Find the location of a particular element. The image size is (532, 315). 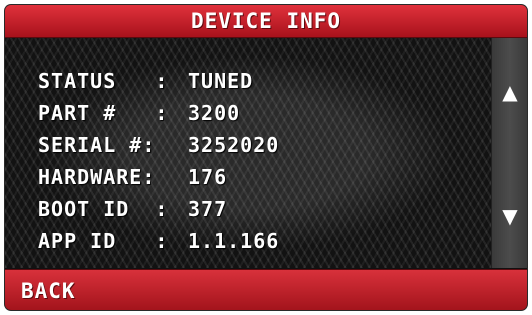

info-row-part: PART # : 3200 is located at coordinates (158, 113).